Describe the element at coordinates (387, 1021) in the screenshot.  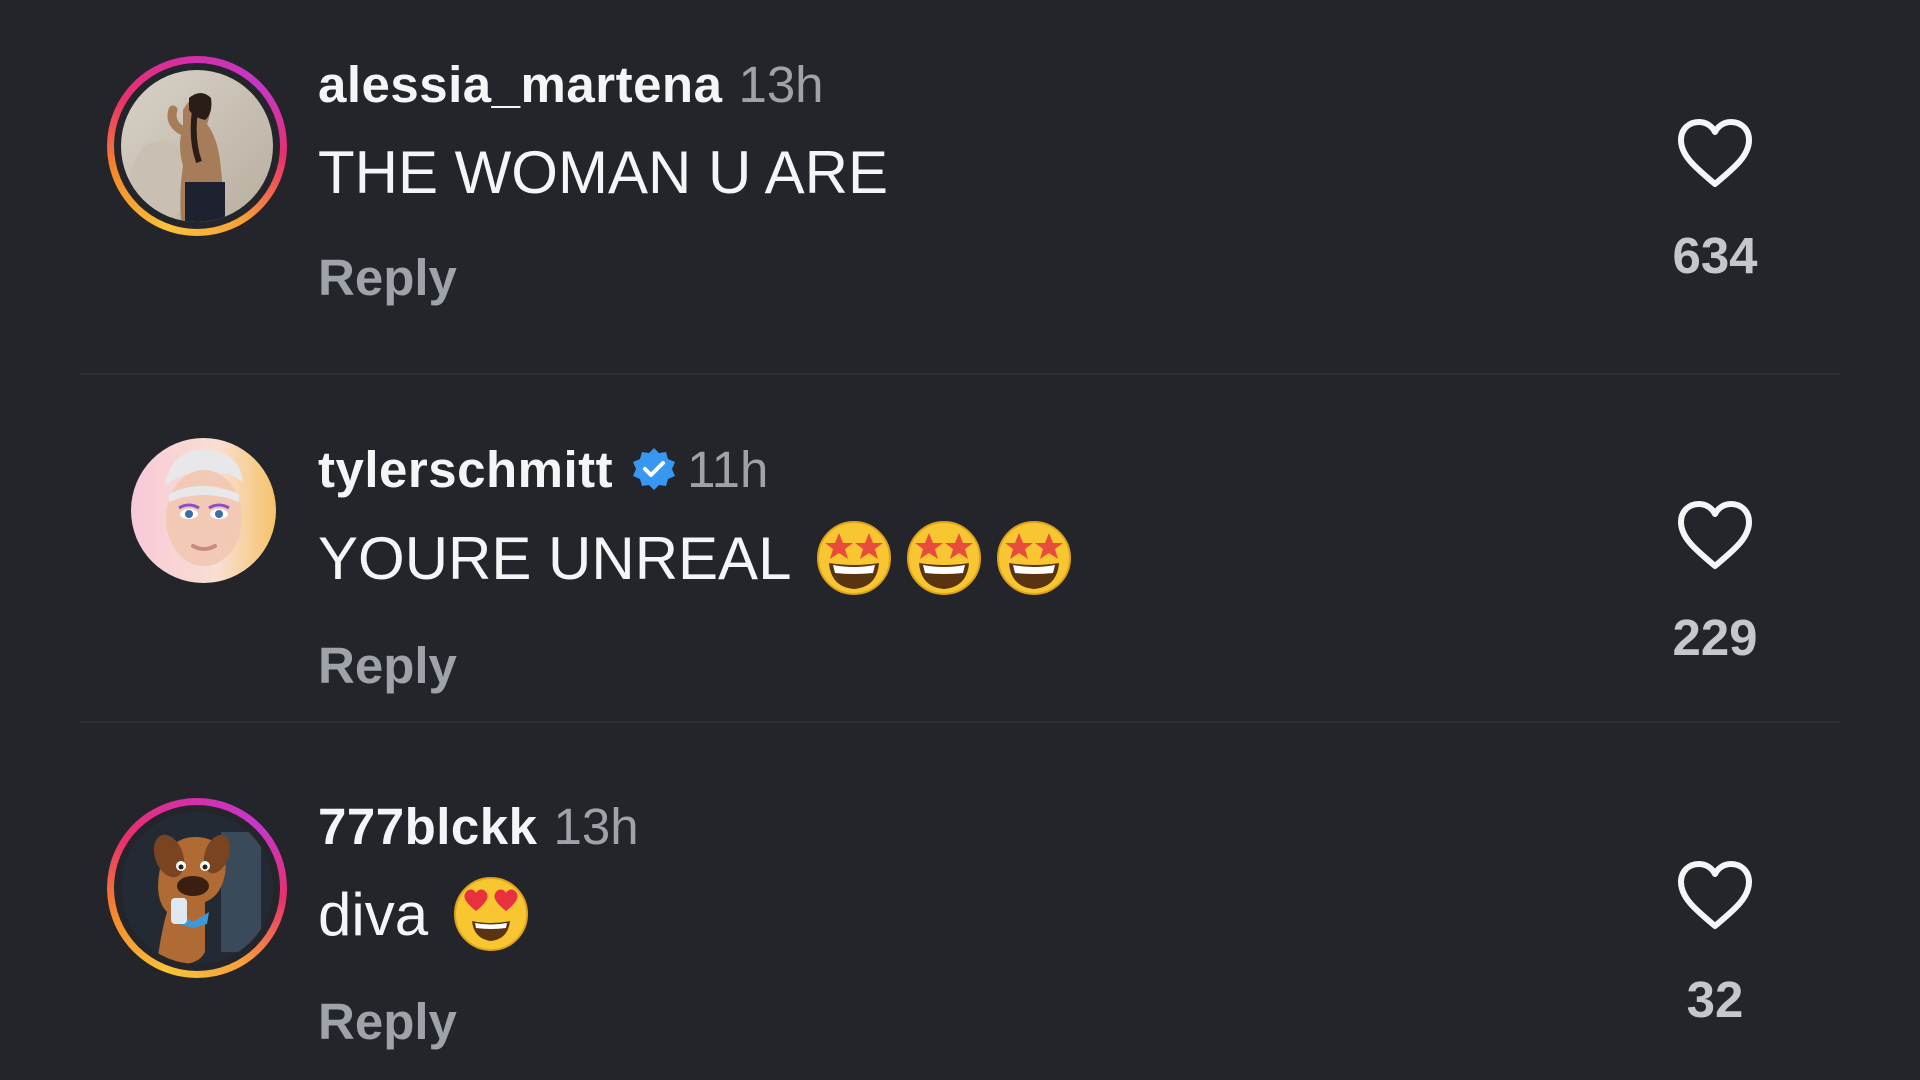
I see `reply-button: Reply` at that location.